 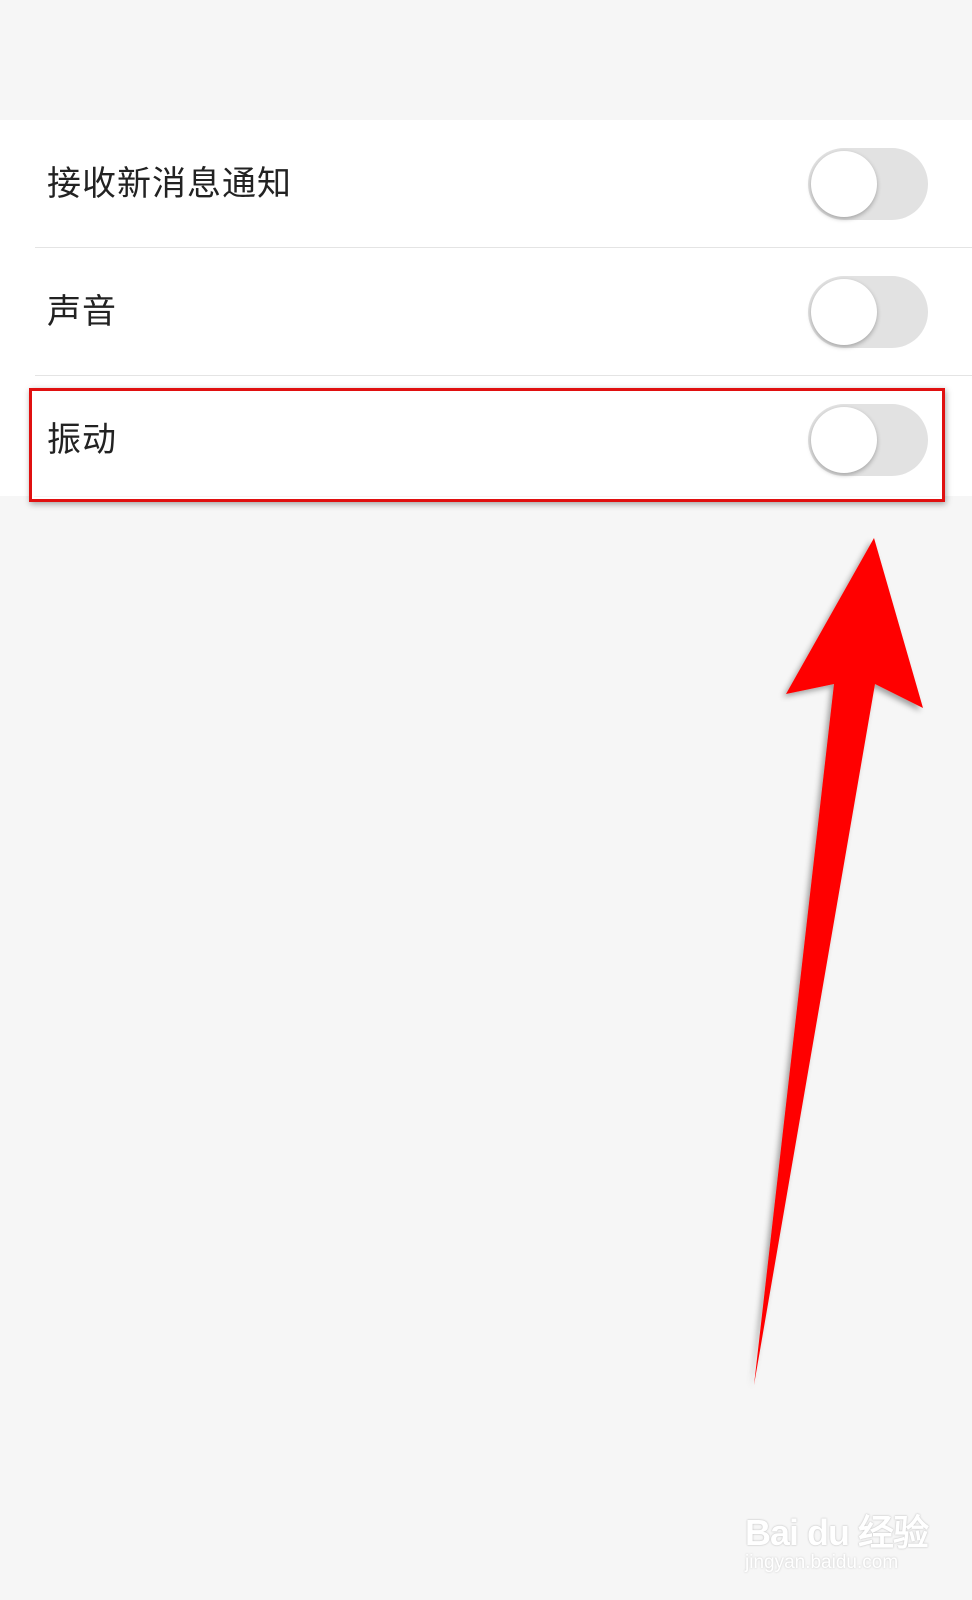 What do you see at coordinates (822, 1562) in the screenshot?
I see `watermark-url: jingyan.baidu.com` at bounding box center [822, 1562].